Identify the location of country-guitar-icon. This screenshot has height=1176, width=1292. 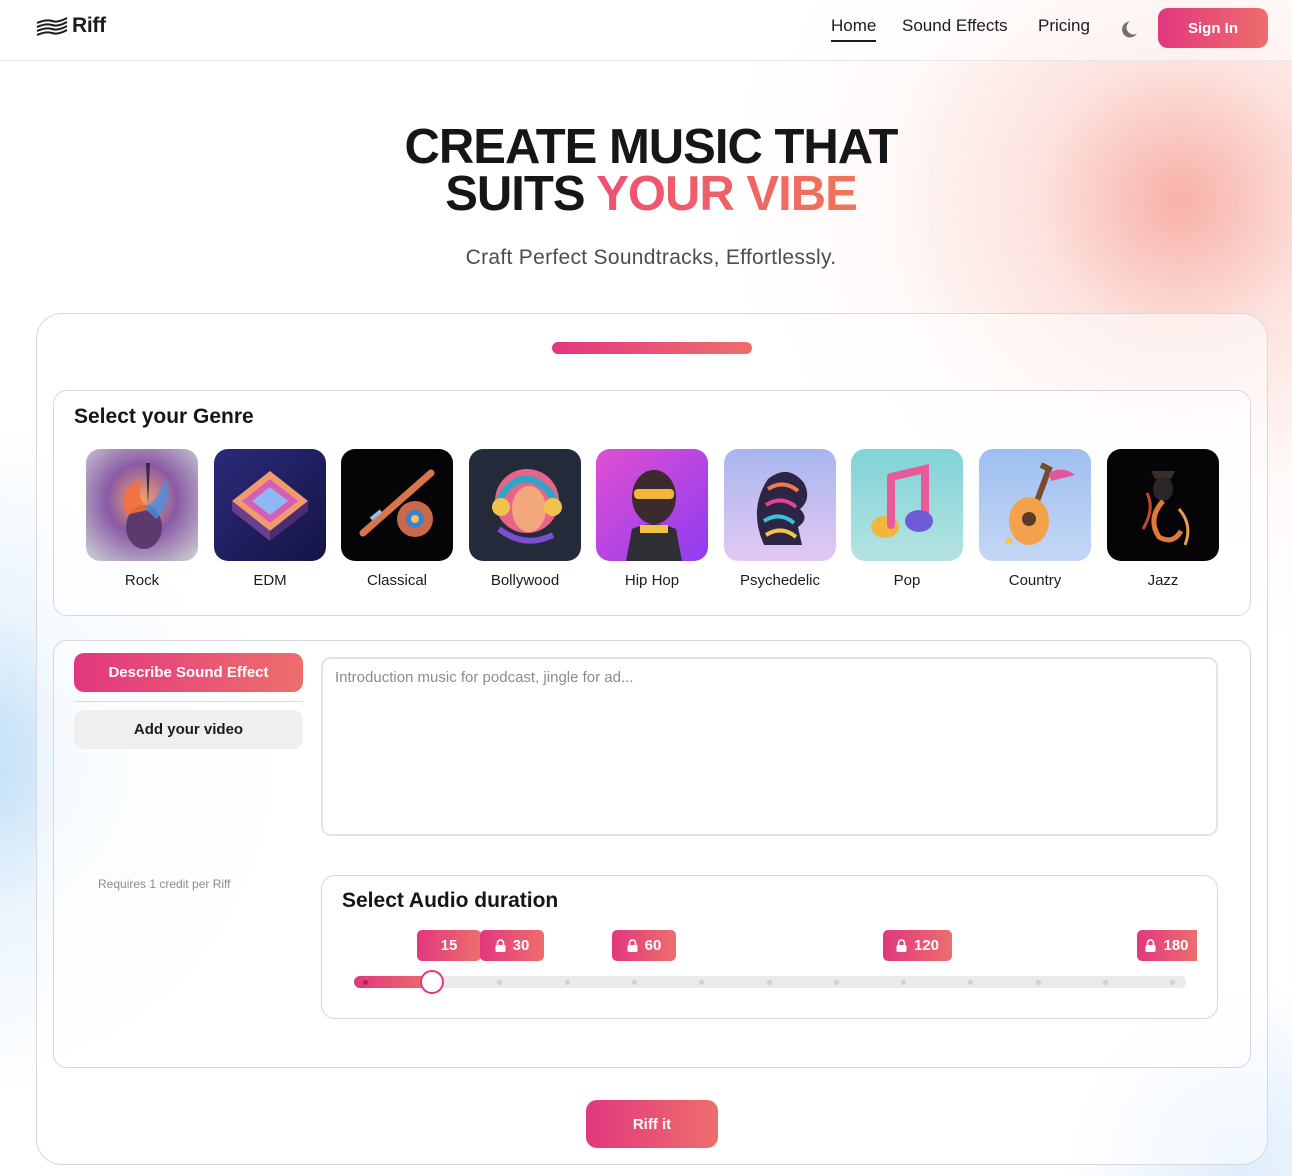
(1035, 505).